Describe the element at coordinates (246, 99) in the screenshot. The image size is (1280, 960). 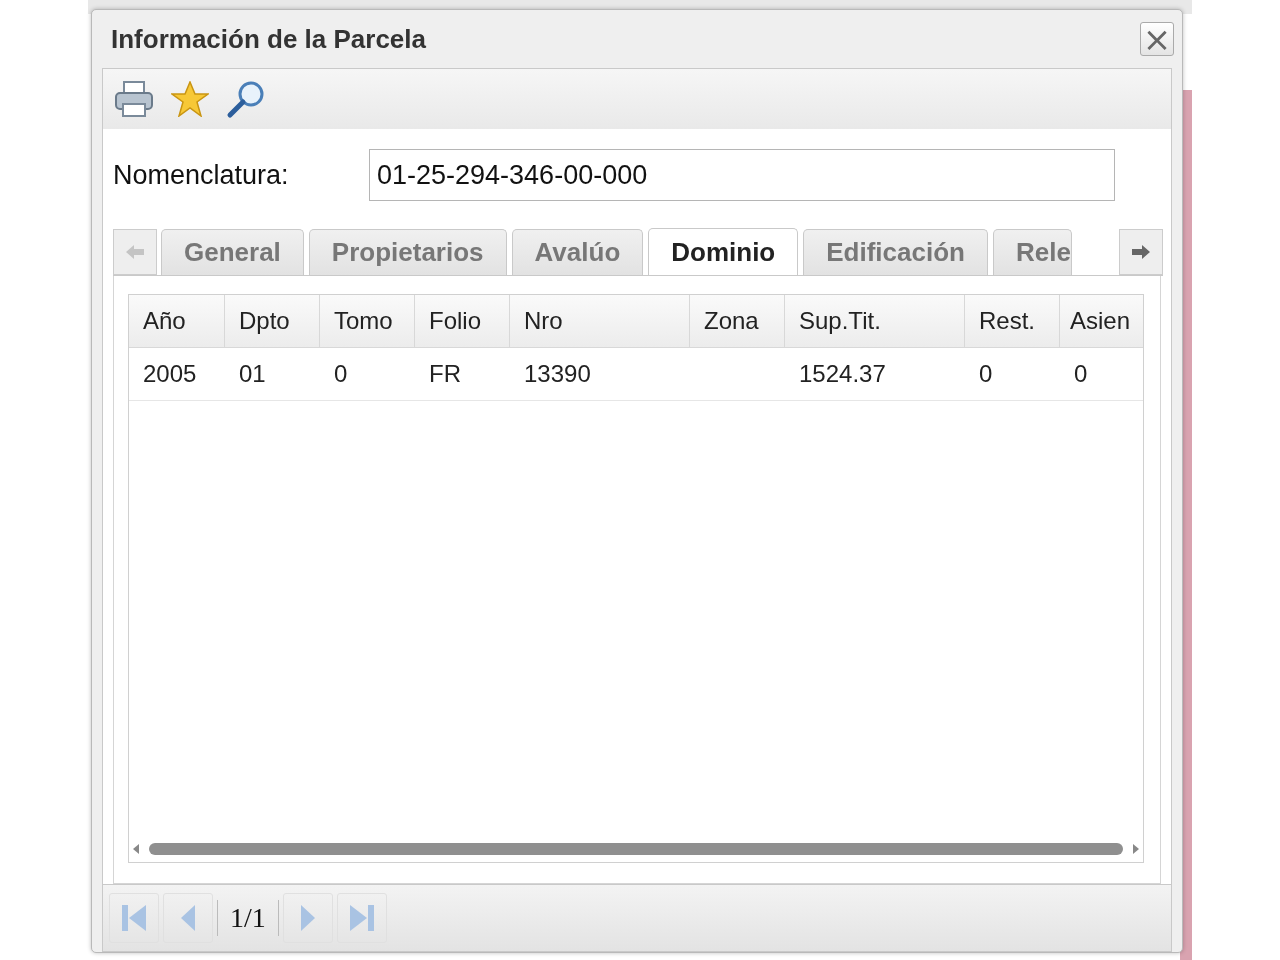
I see `search-icon` at that location.